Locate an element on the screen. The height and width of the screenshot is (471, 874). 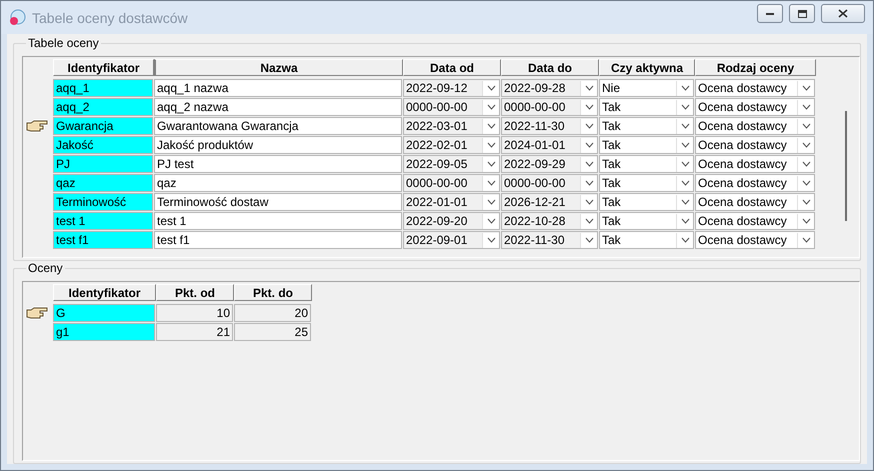
dropdown-field: 2022-03-01 is located at coordinates (451, 126).